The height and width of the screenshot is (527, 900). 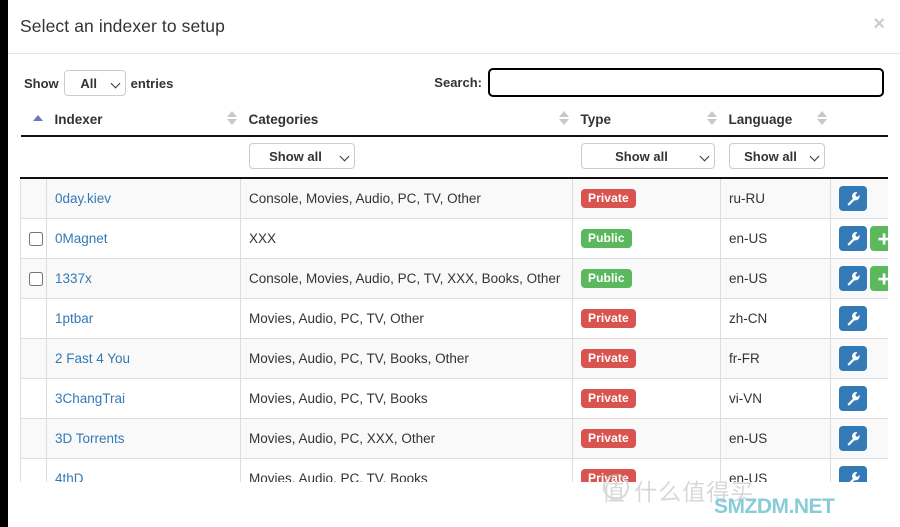 I want to click on cell-language: ru-RU, so click(x=775, y=198).